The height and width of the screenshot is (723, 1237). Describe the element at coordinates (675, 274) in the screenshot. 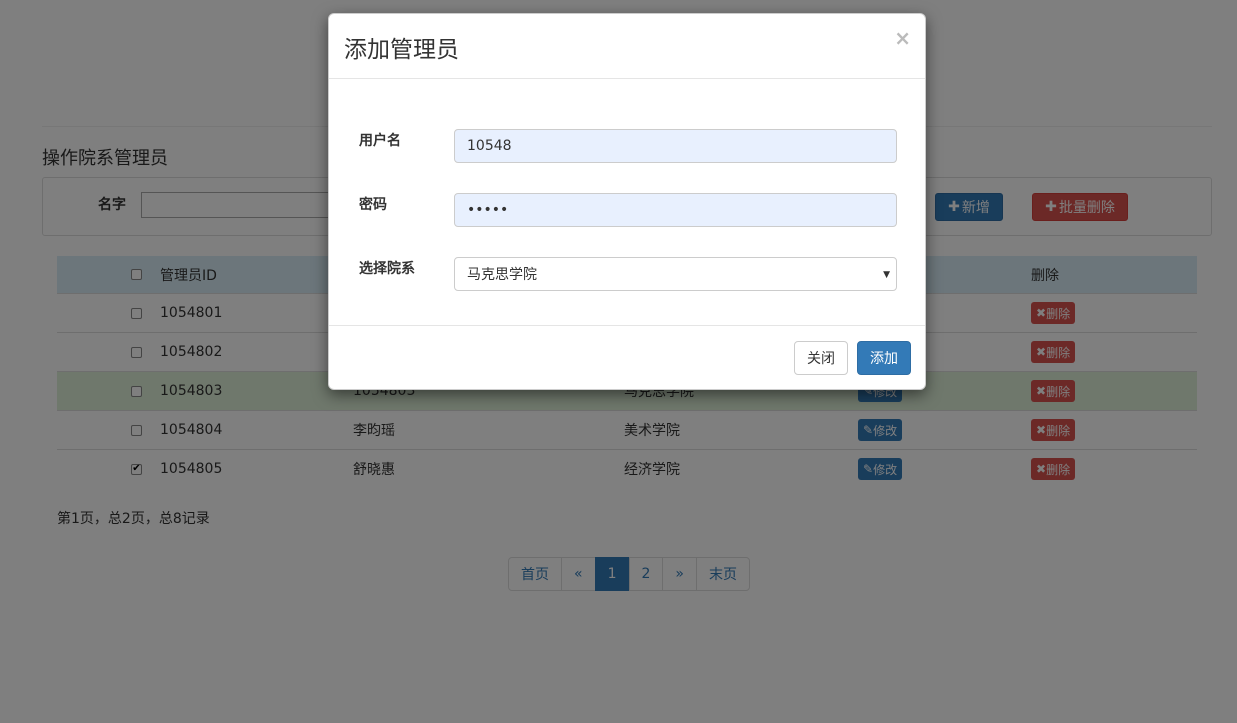

I see `department-select: 马克思学院 ▼` at that location.